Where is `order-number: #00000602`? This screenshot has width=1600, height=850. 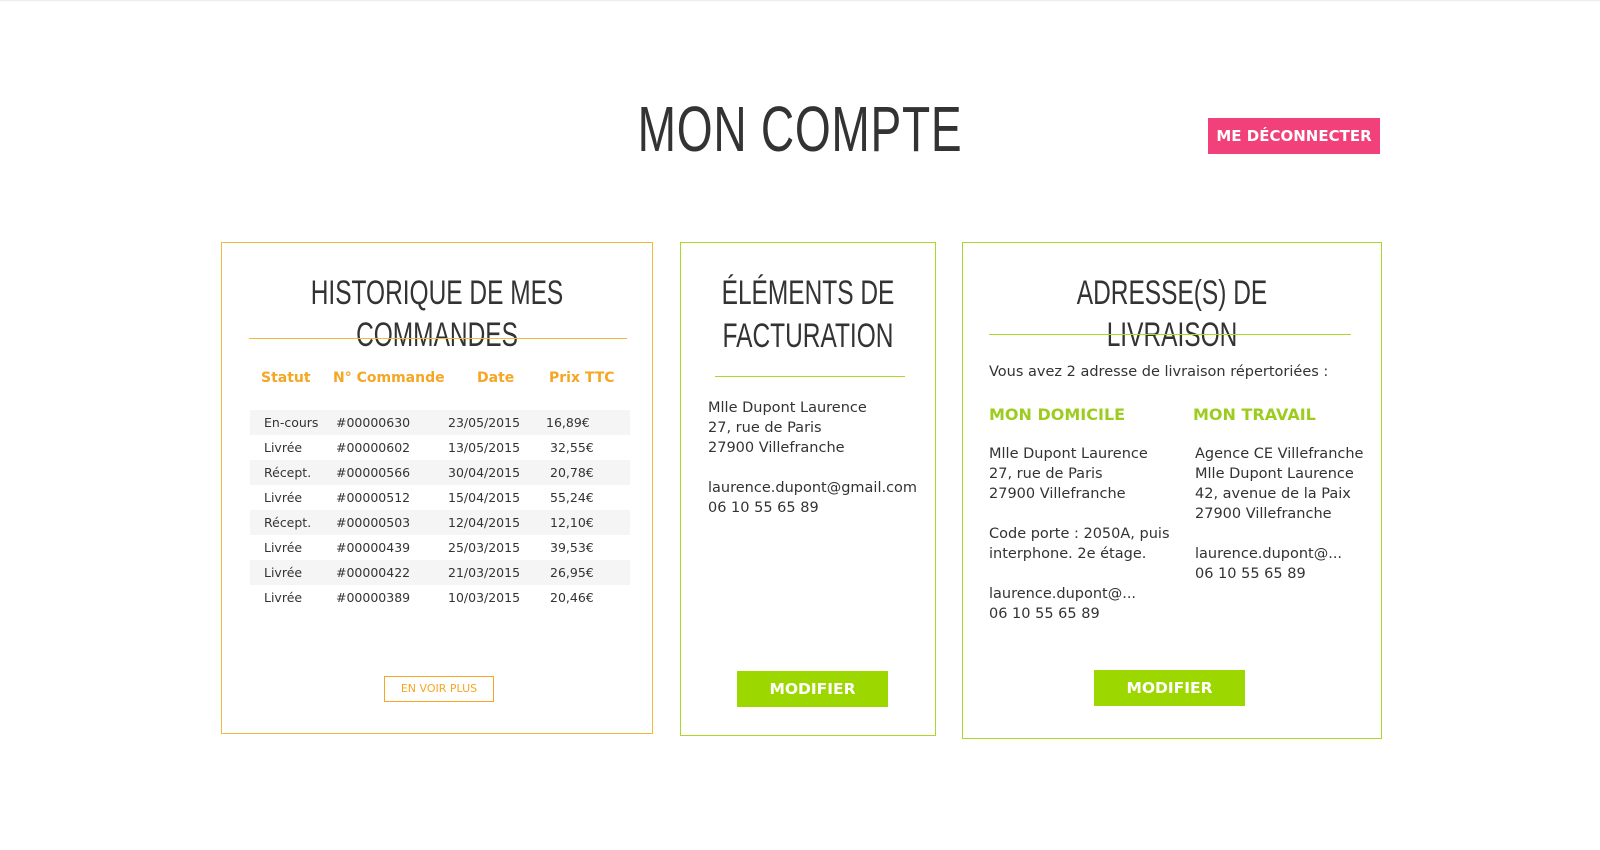 order-number: #00000602 is located at coordinates (373, 447).